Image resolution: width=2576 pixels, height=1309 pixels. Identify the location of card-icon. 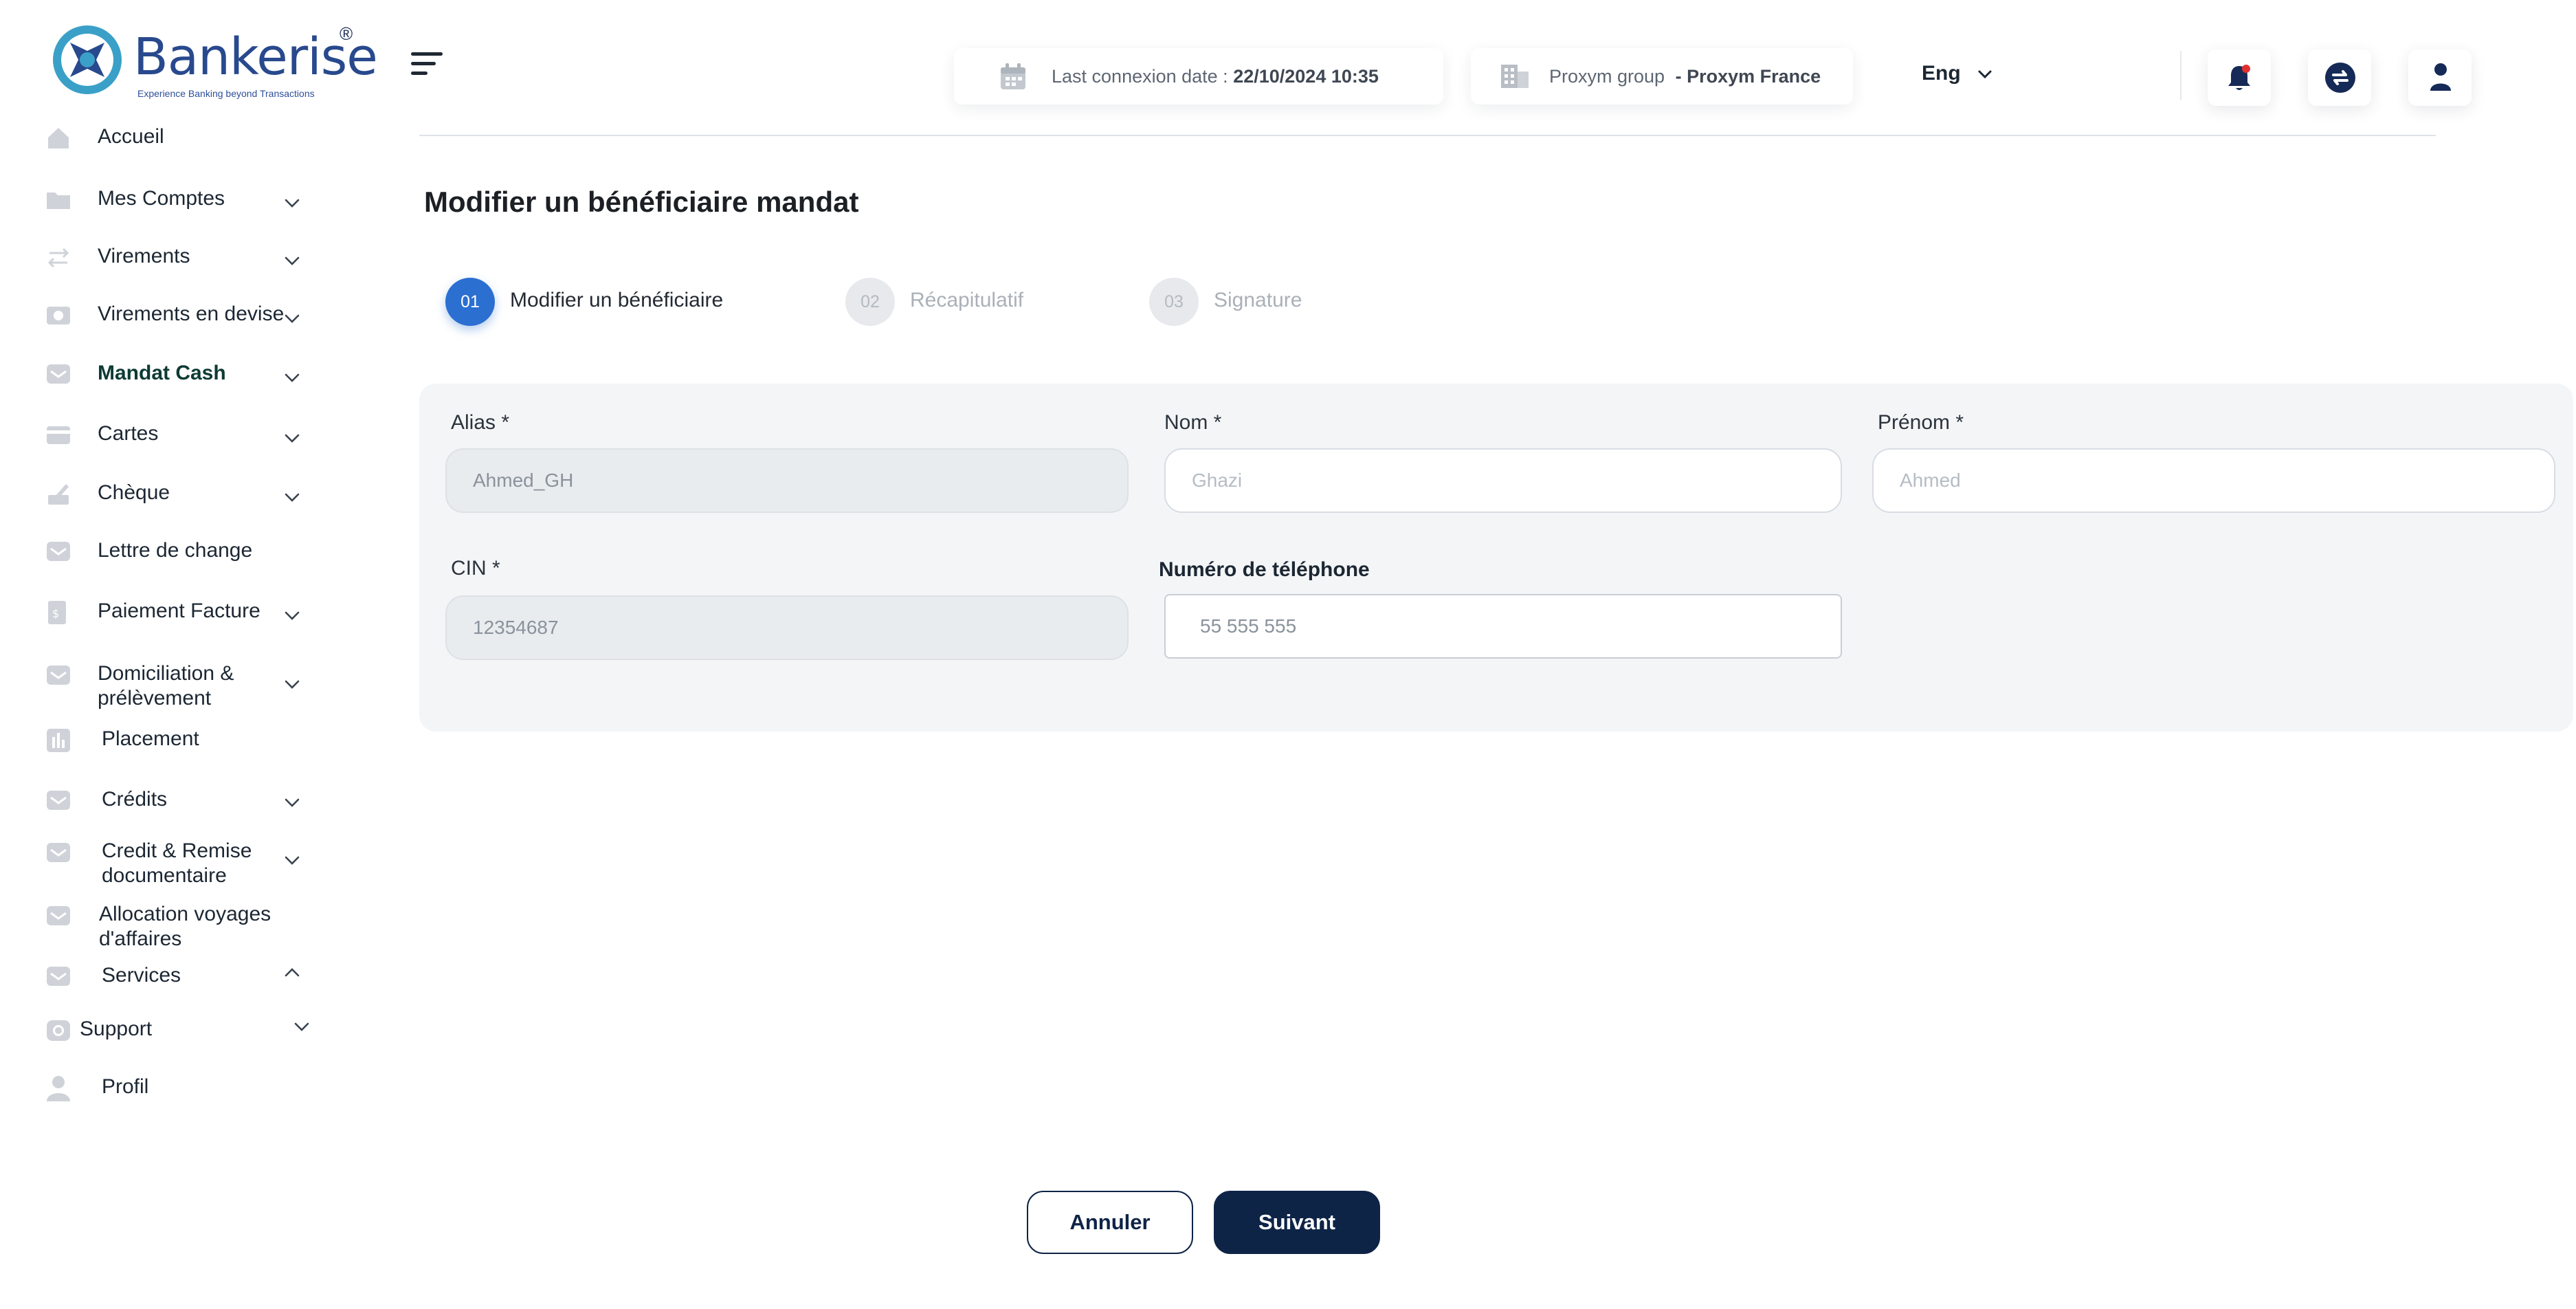
(58, 434).